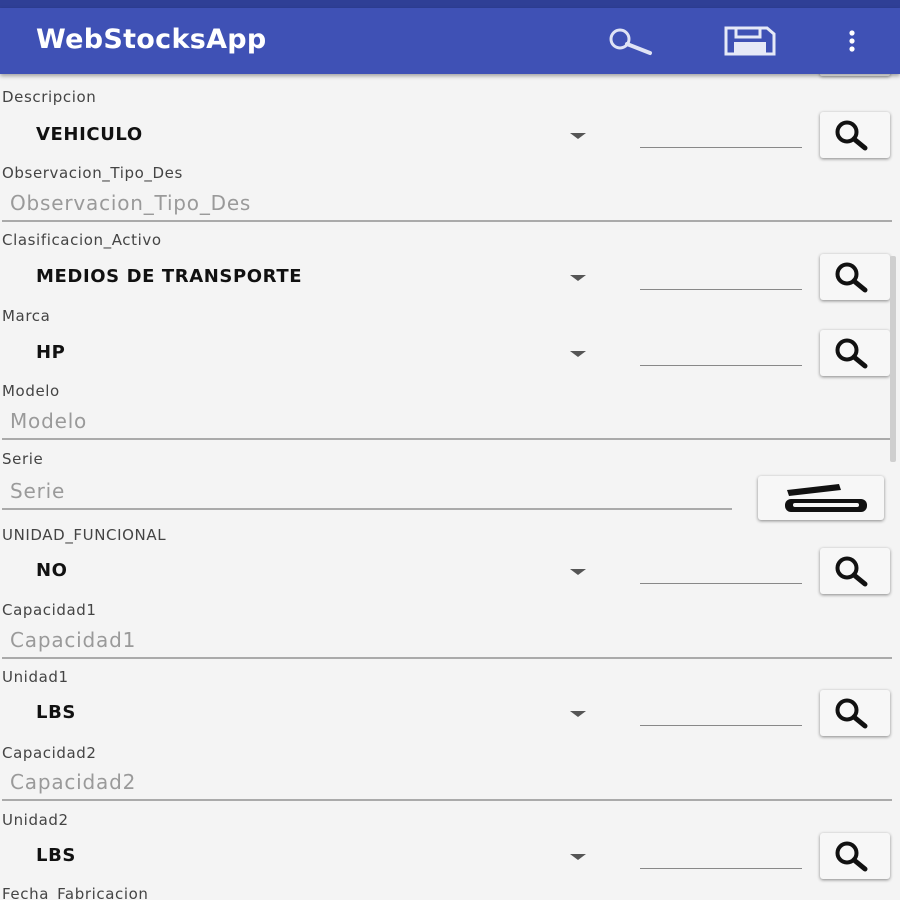 The width and height of the screenshot is (900, 900). What do you see at coordinates (23, 459) in the screenshot?
I see `serie-label: Serie` at bounding box center [23, 459].